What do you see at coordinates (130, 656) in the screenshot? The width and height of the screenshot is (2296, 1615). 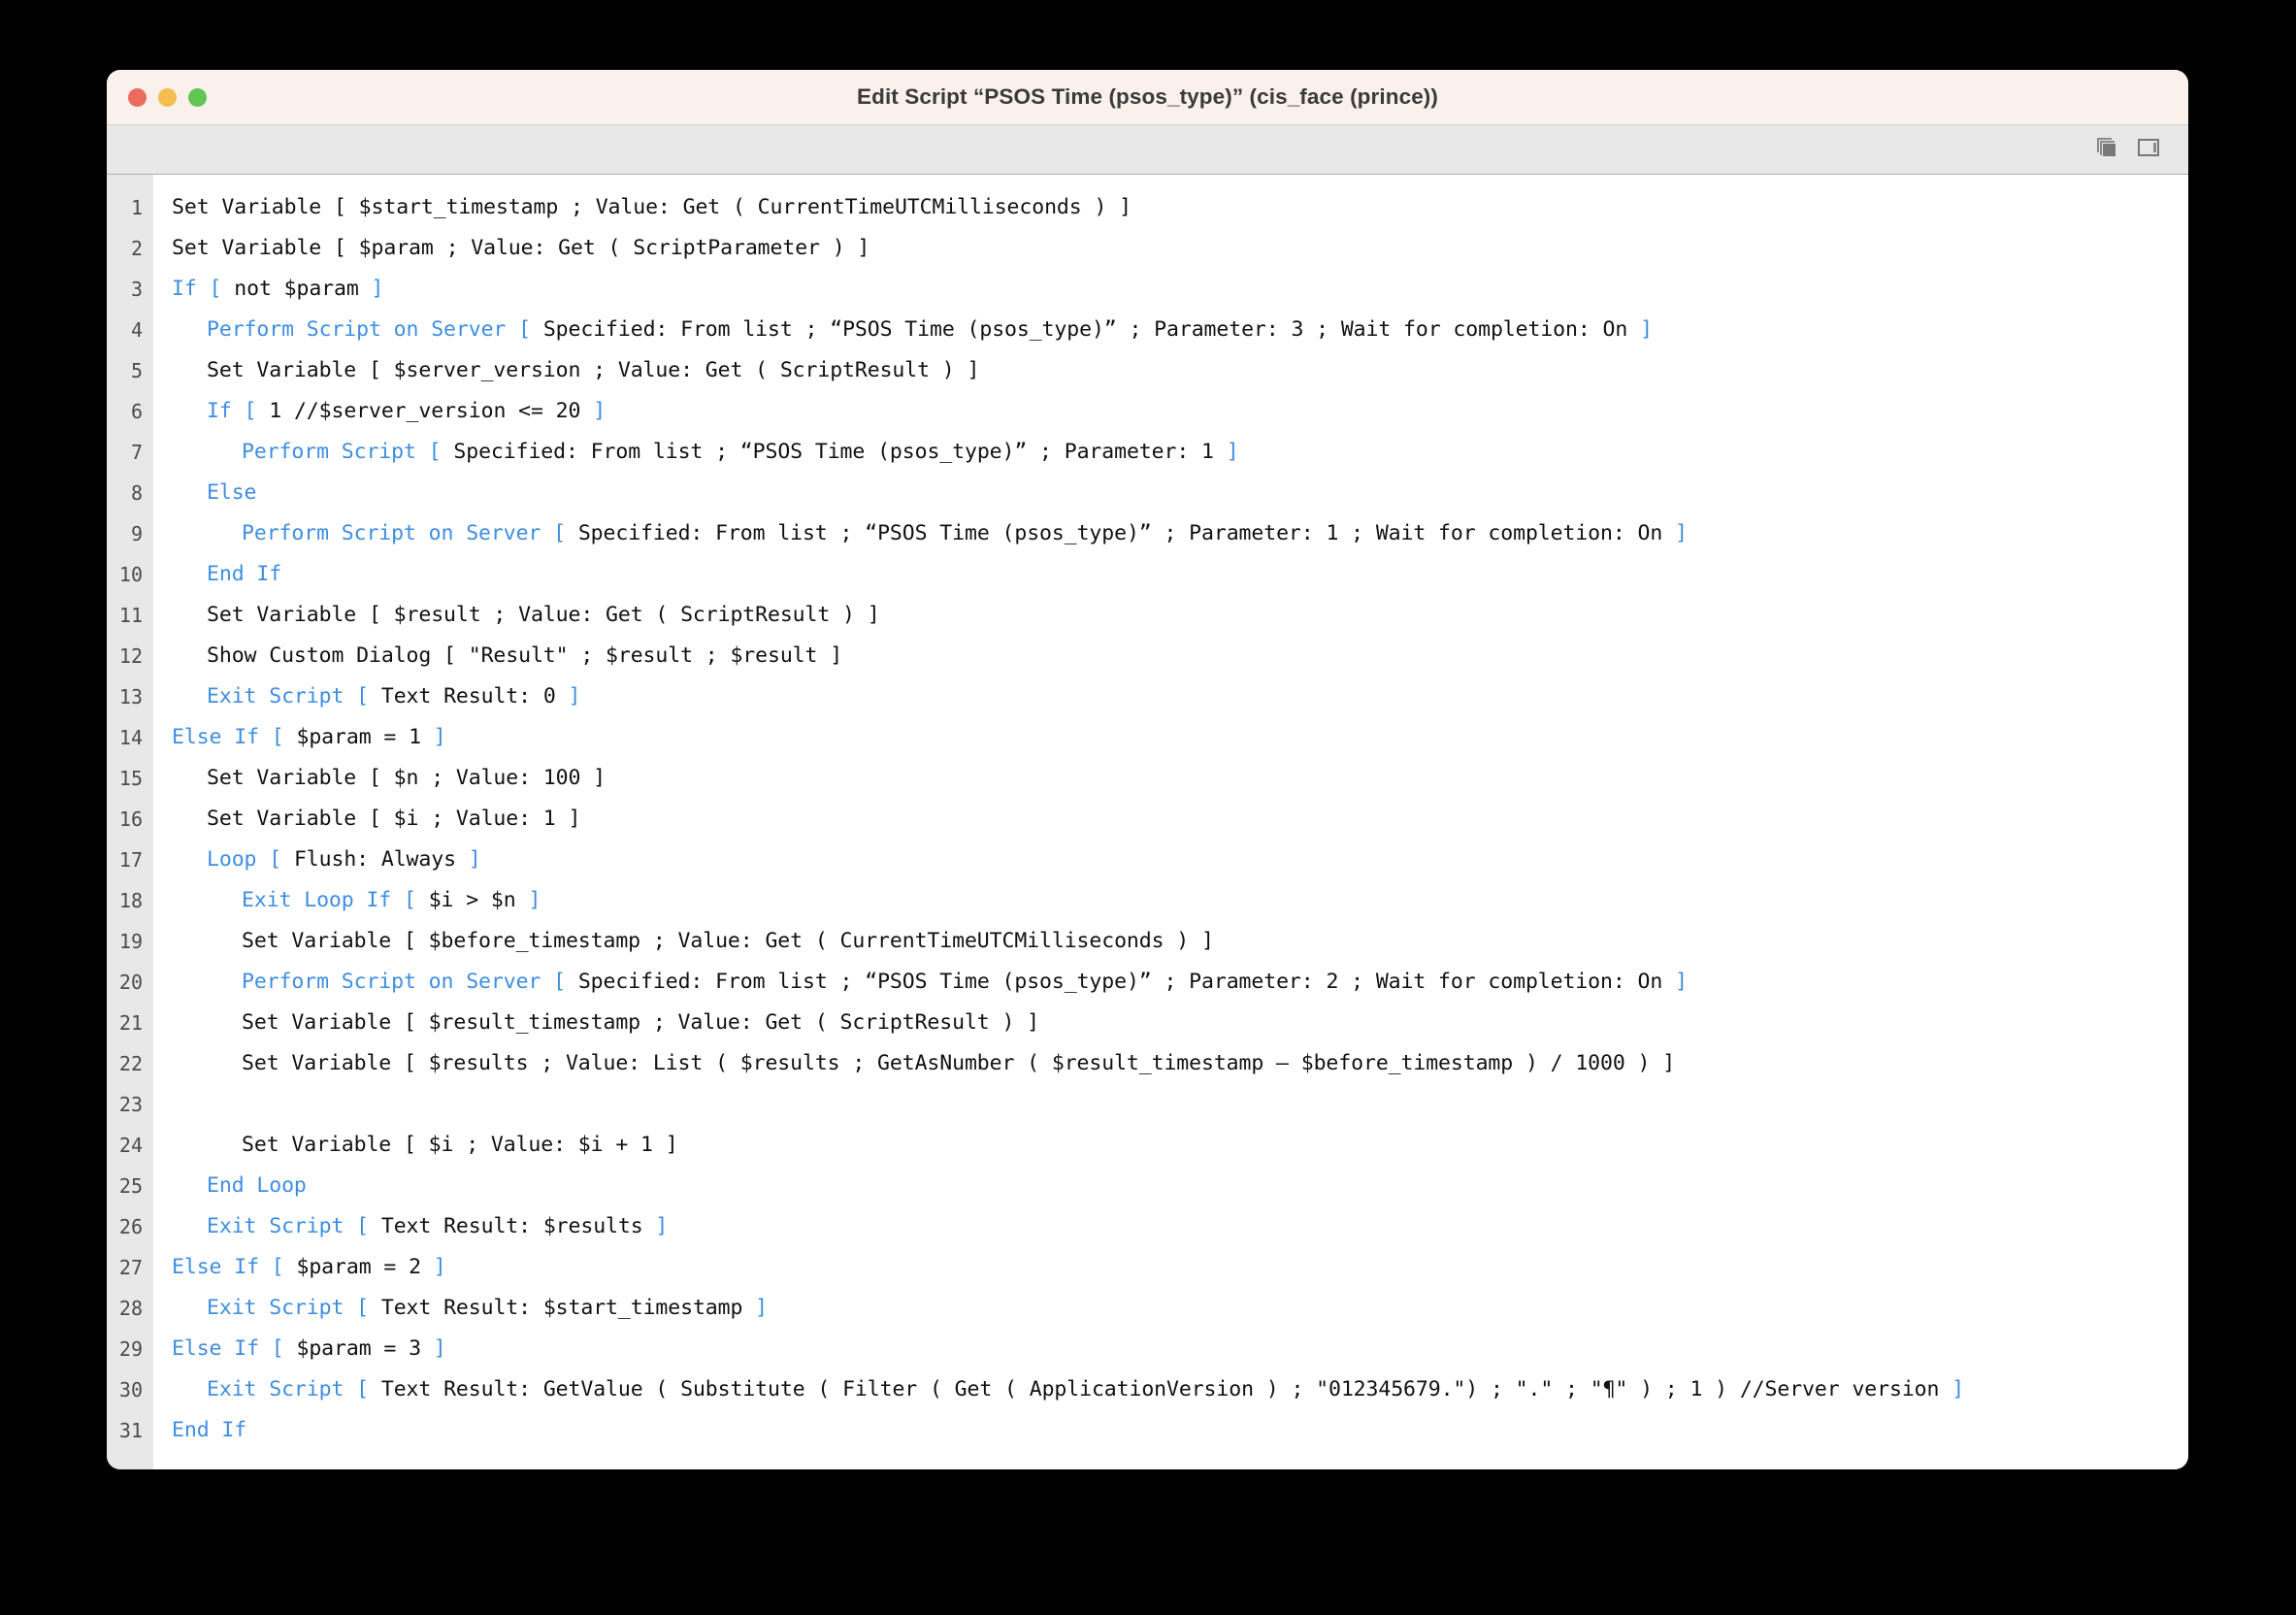 I see `line-number: 12` at bounding box center [130, 656].